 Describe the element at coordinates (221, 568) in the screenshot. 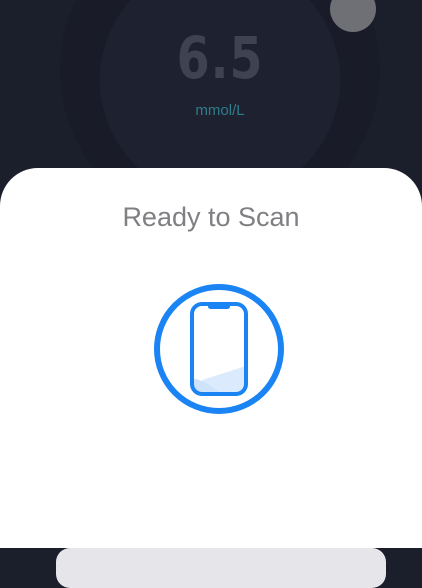

I see `cancel-scan-button` at that location.